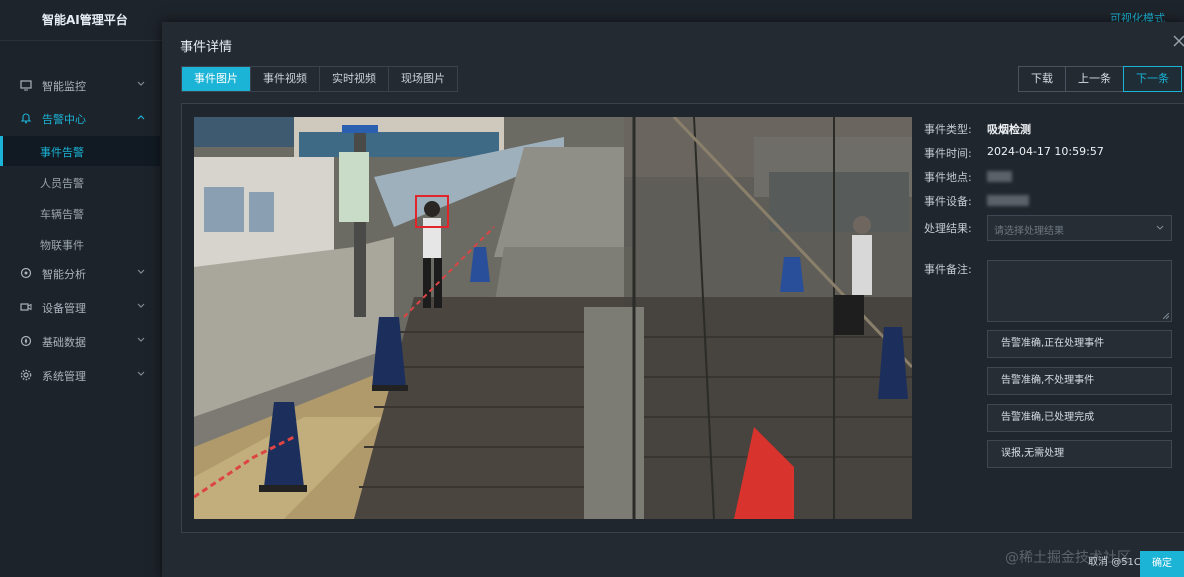  I want to click on sidebar-item-basic-data: 基础数据, so click(80, 341).